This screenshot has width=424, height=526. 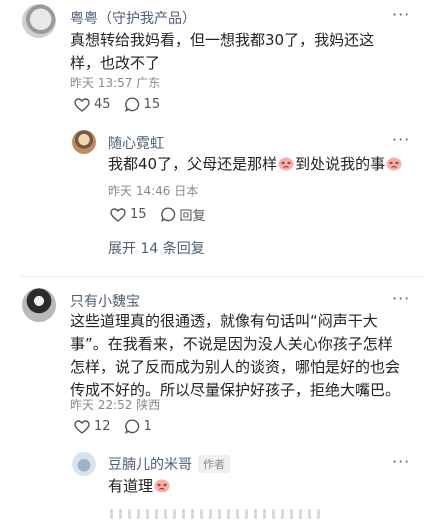 I want to click on comment-actions: 45 15, so click(x=124, y=104).